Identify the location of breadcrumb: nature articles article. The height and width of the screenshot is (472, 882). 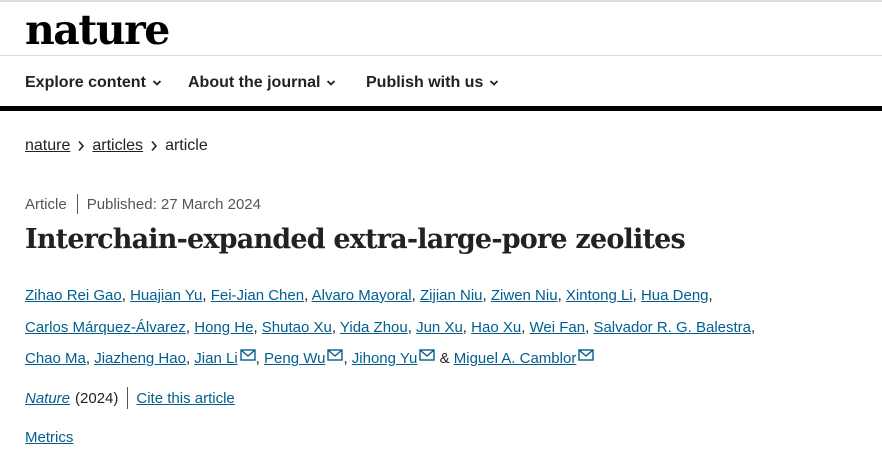
(116, 146).